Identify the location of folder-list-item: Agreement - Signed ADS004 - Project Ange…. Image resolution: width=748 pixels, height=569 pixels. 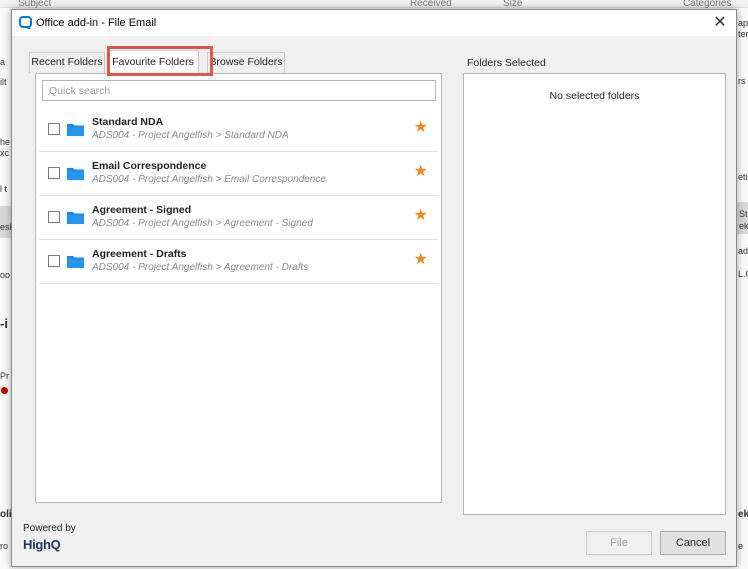
(238, 218).